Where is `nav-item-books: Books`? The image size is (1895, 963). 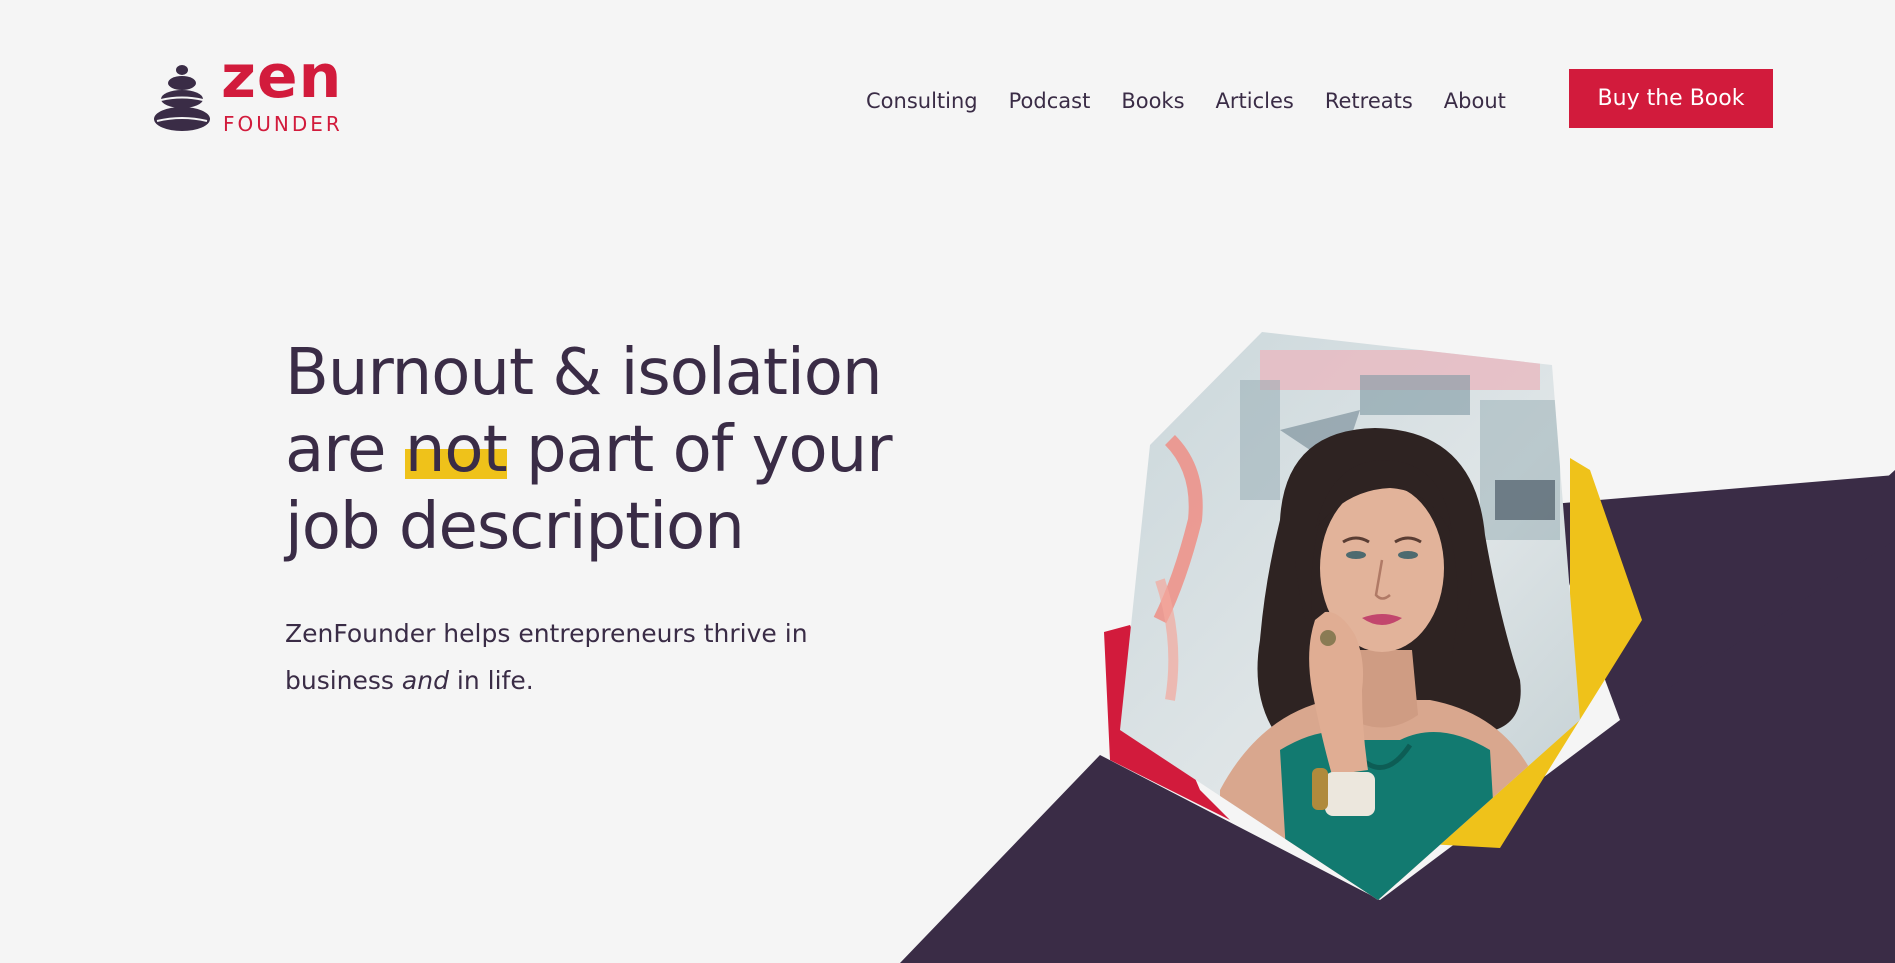
nav-item-books: Books is located at coordinates (1152, 101).